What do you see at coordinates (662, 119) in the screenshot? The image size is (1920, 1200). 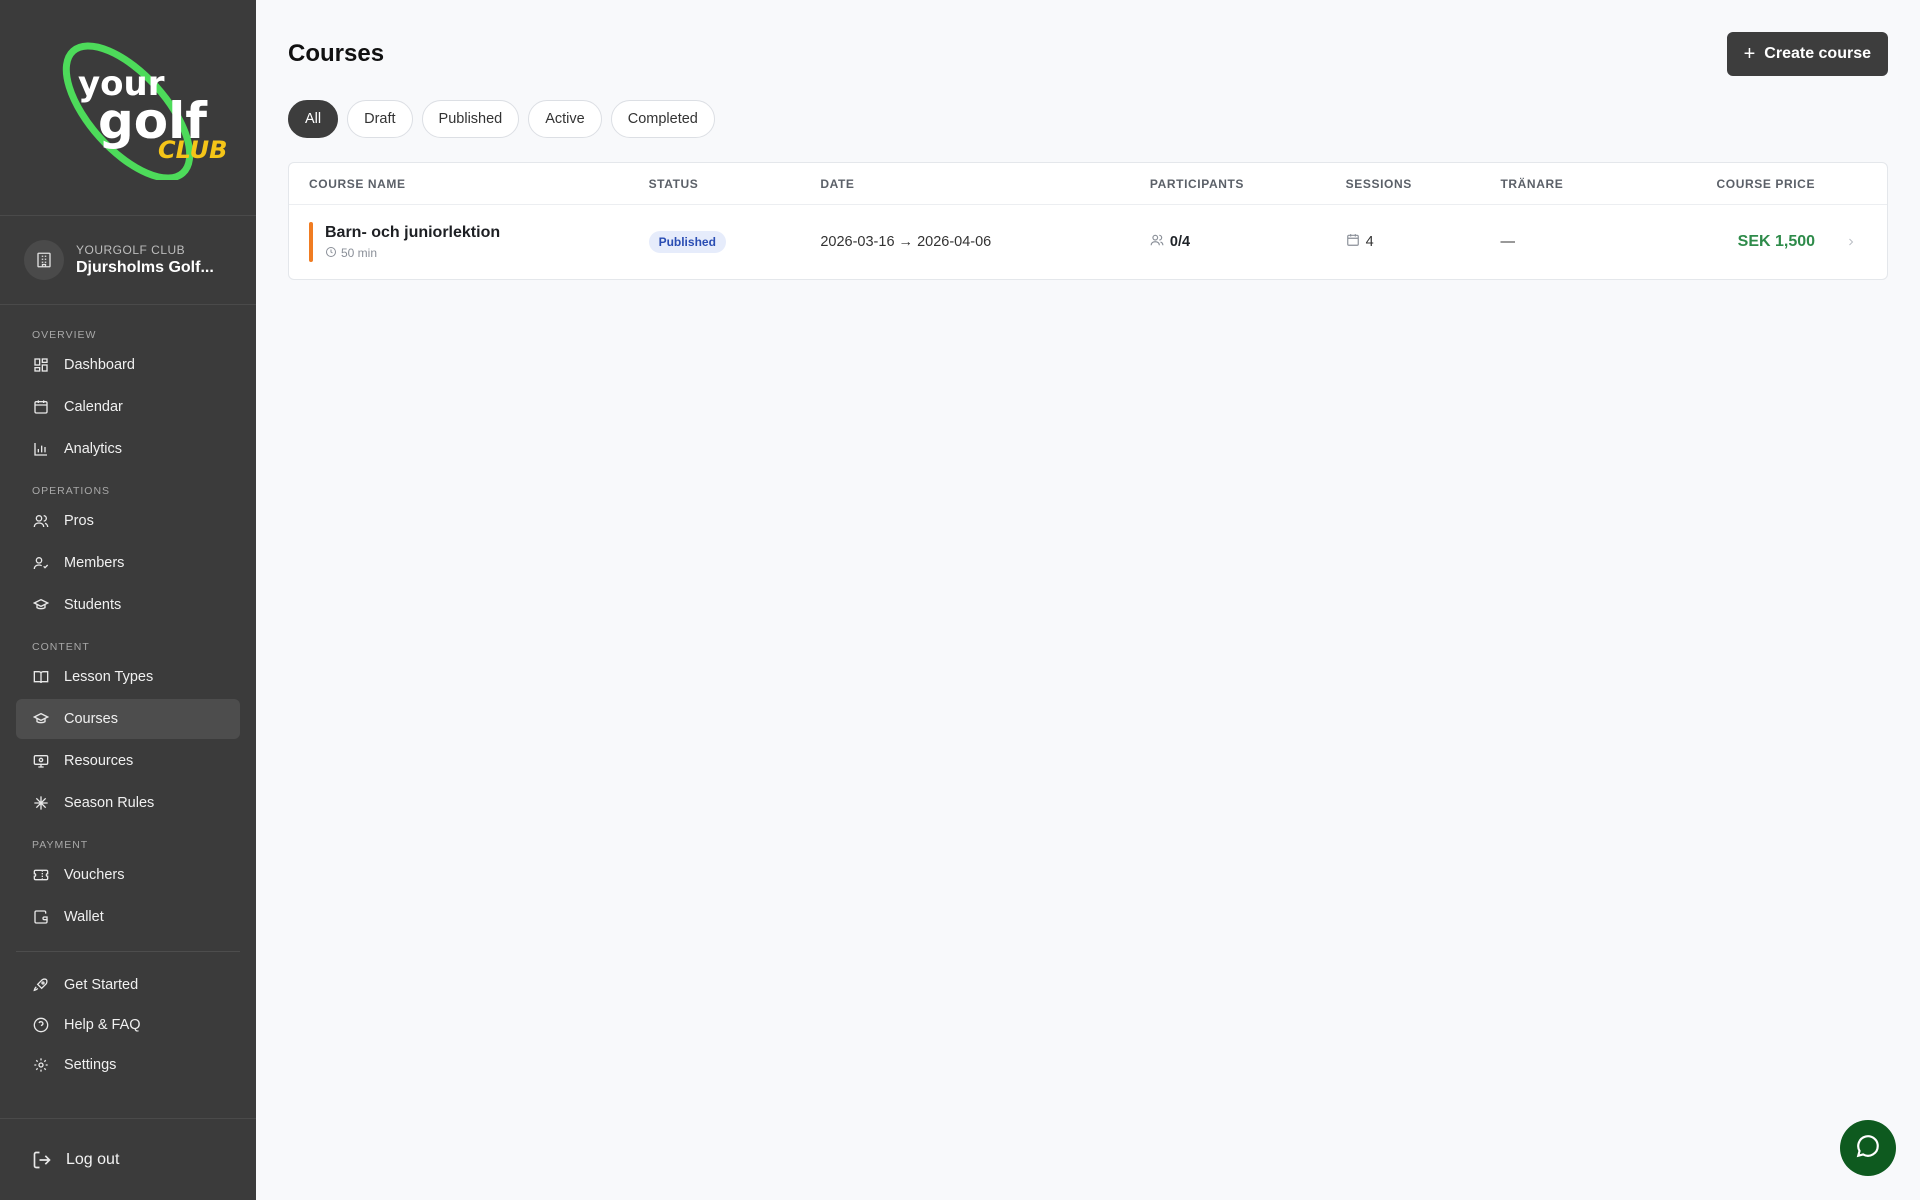 I see `filter-completed: Completed` at bounding box center [662, 119].